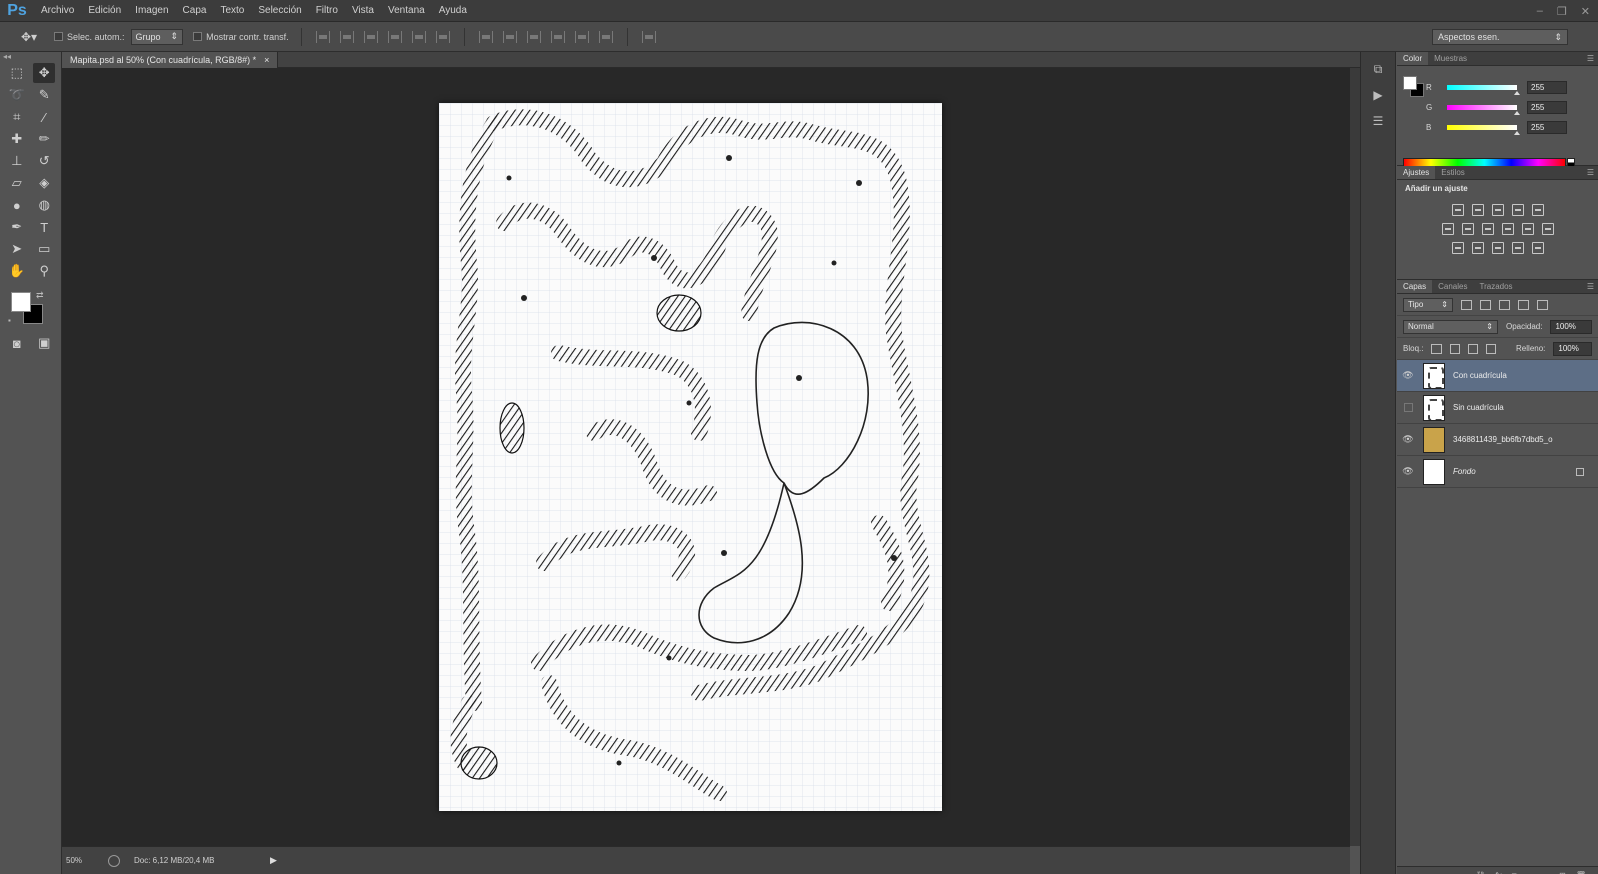 The height and width of the screenshot is (874, 1598). What do you see at coordinates (1477, 248) in the screenshot?
I see `posterize-icon` at bounding box center [1477, 248].